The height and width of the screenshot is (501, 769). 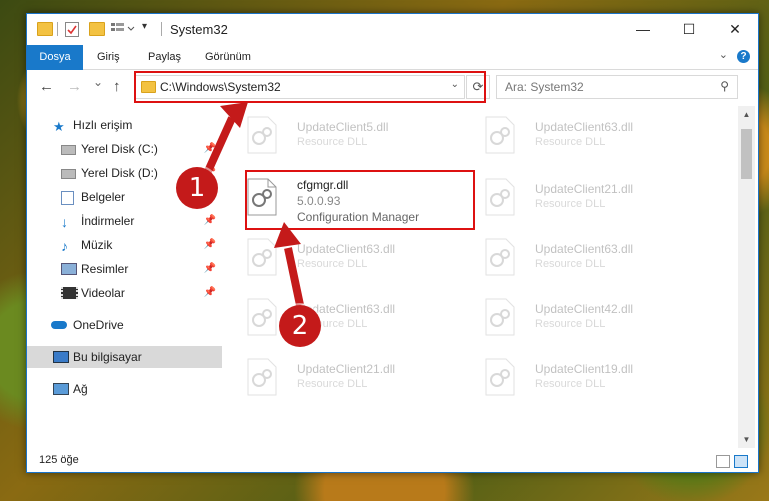 What do you see at coordinates (392, 68) in the screenshot?
I see `ribbon-tabs: Dosya Giriş Paylaş Görünüm ⌄ ?` at bounding box center [392, 68].